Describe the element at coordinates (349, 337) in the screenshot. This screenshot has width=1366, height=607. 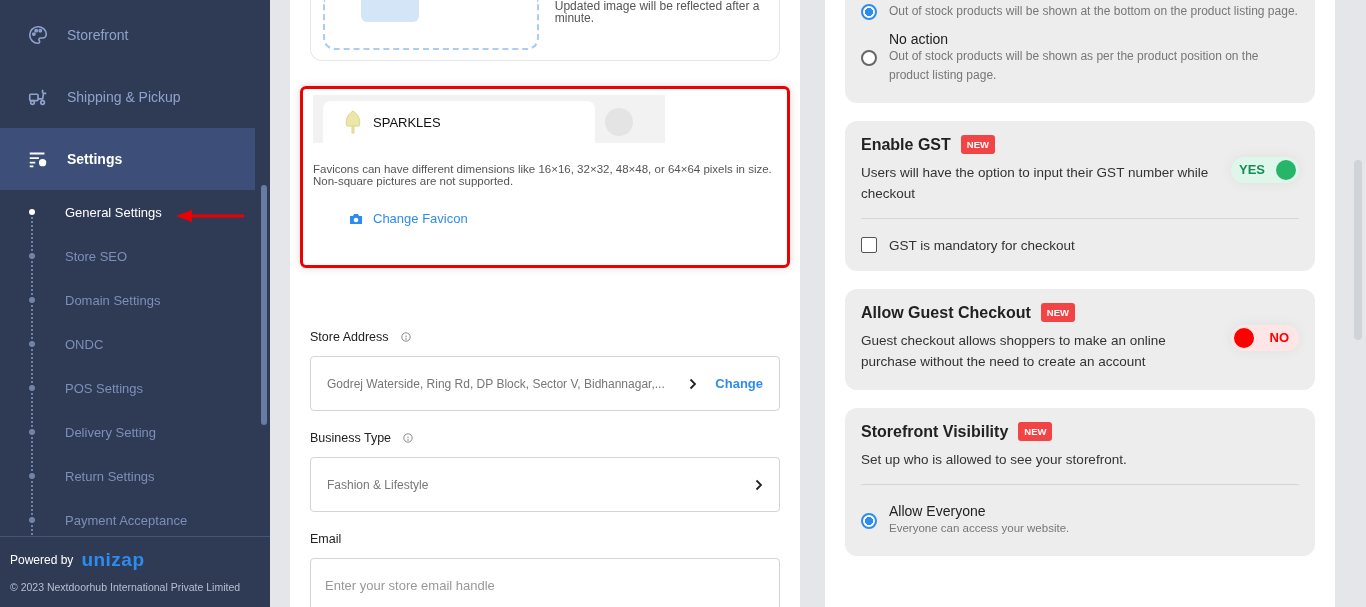
I see `field-label: Store Address` at that location.